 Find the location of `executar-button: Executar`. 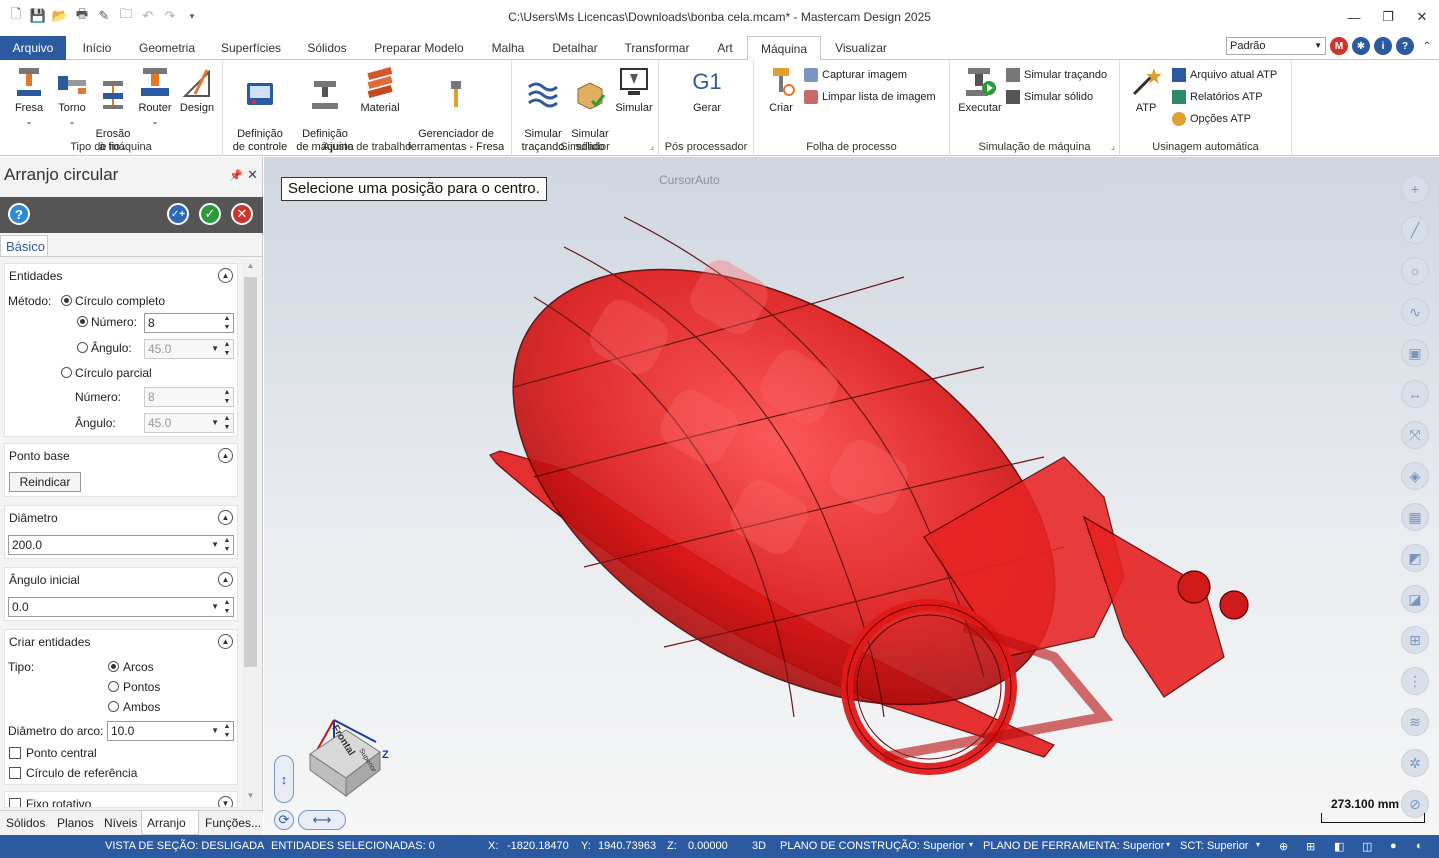

executar-button: Executar is located at coordinates (980, 90).